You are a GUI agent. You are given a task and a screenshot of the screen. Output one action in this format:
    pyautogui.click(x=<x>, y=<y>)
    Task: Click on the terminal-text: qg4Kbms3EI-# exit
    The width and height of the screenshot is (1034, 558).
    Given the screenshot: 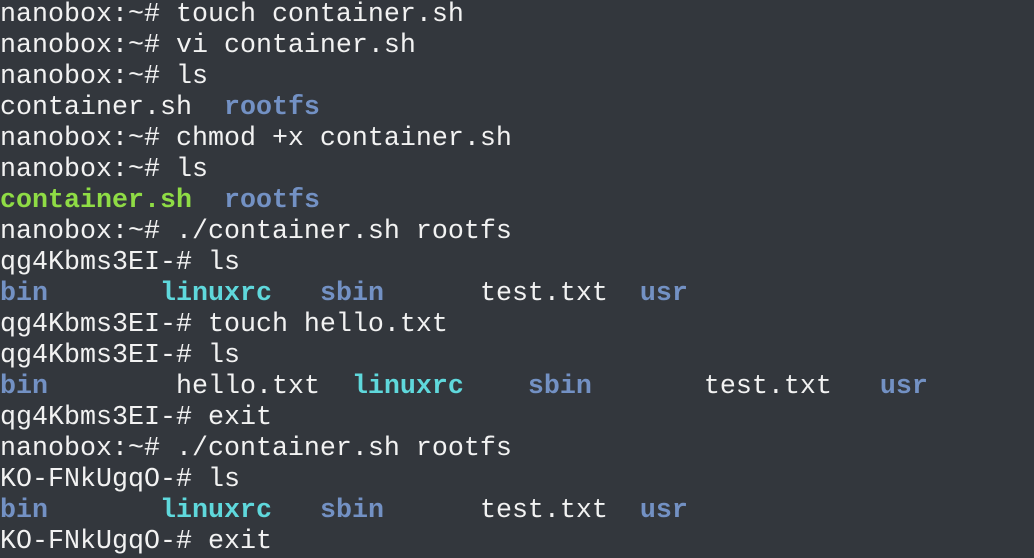 What is the action you would take?
    pyautogui.click(x=136, y=418)
    